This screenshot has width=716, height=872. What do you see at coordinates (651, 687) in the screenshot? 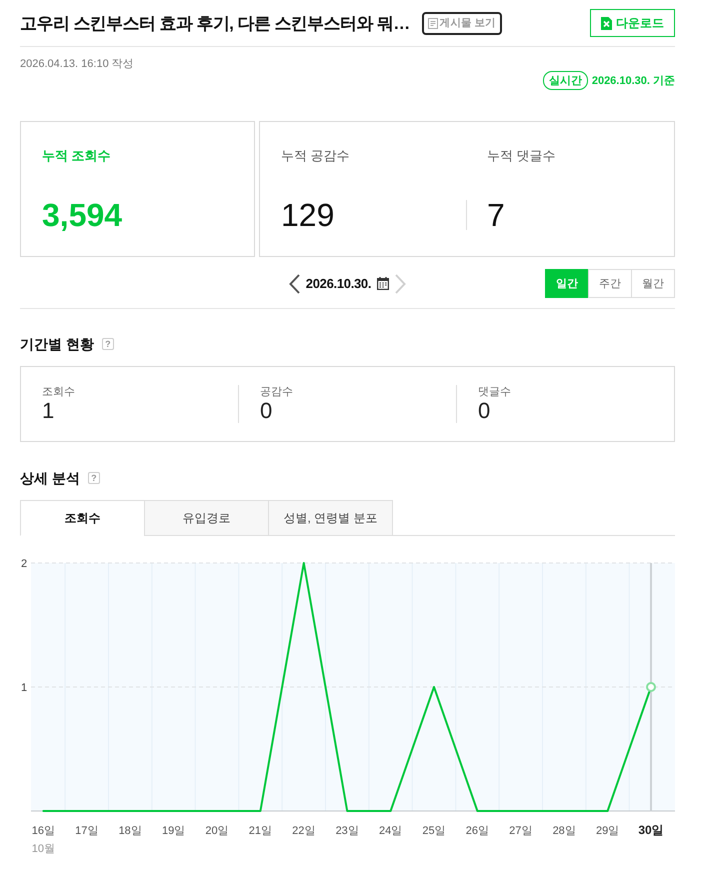
I see `data-point-marker` at bounding box center [651, 687].